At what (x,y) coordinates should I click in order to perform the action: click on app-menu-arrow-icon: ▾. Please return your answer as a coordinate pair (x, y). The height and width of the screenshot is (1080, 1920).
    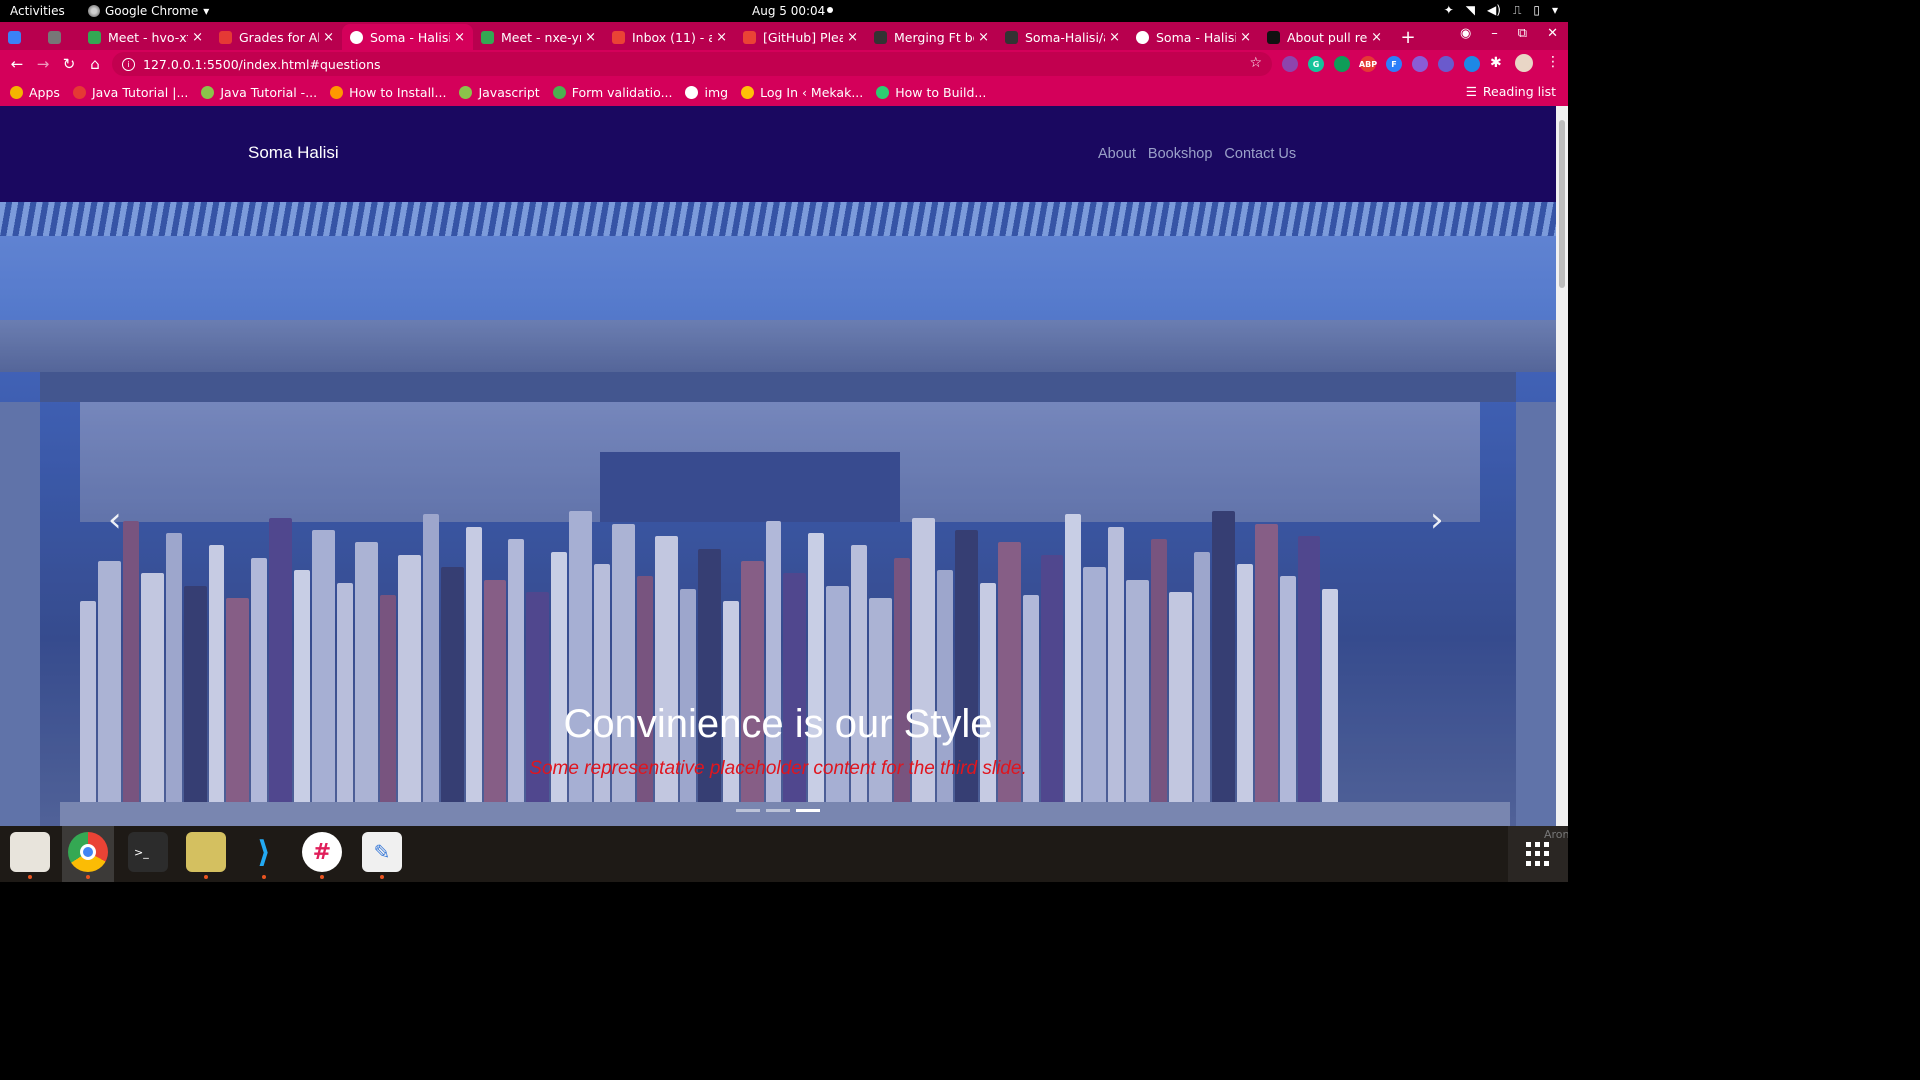
    Looking at the image, I should click on (206, 11).